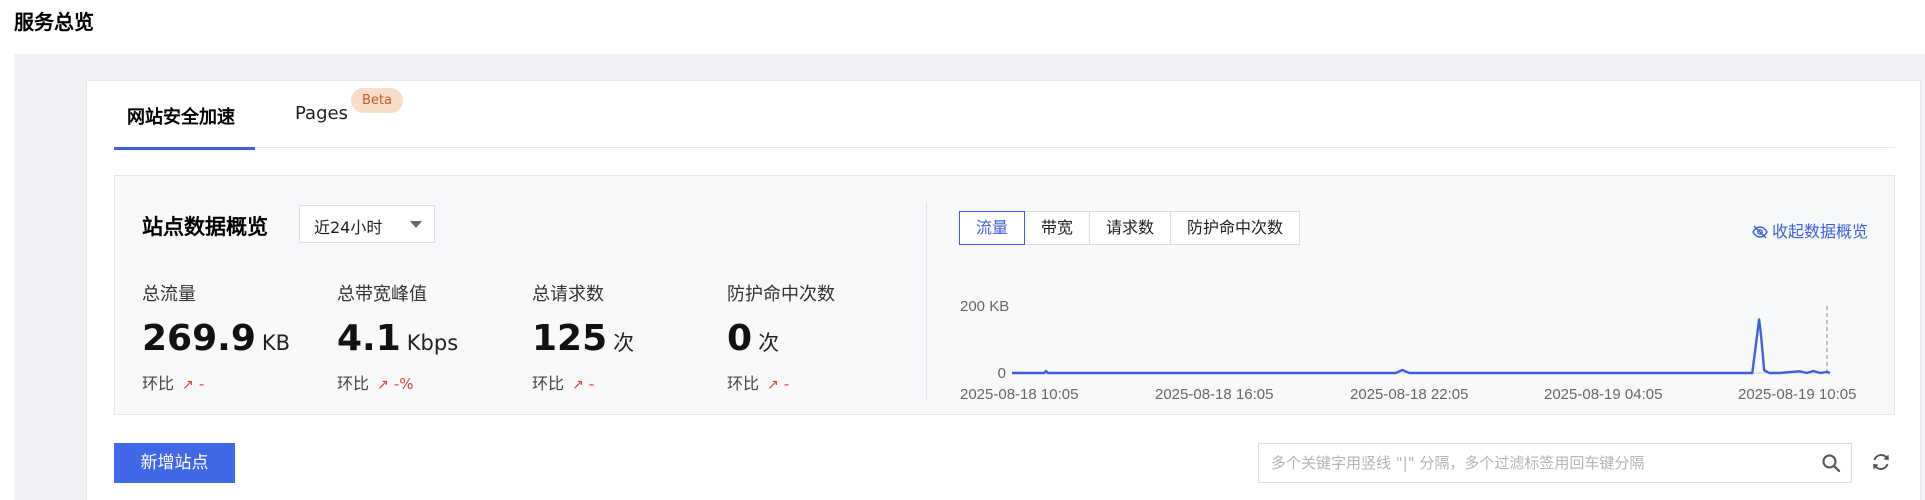 The width and height of the screenshot is (1925, 500). I want to click on search-box, so click(1555, 463).